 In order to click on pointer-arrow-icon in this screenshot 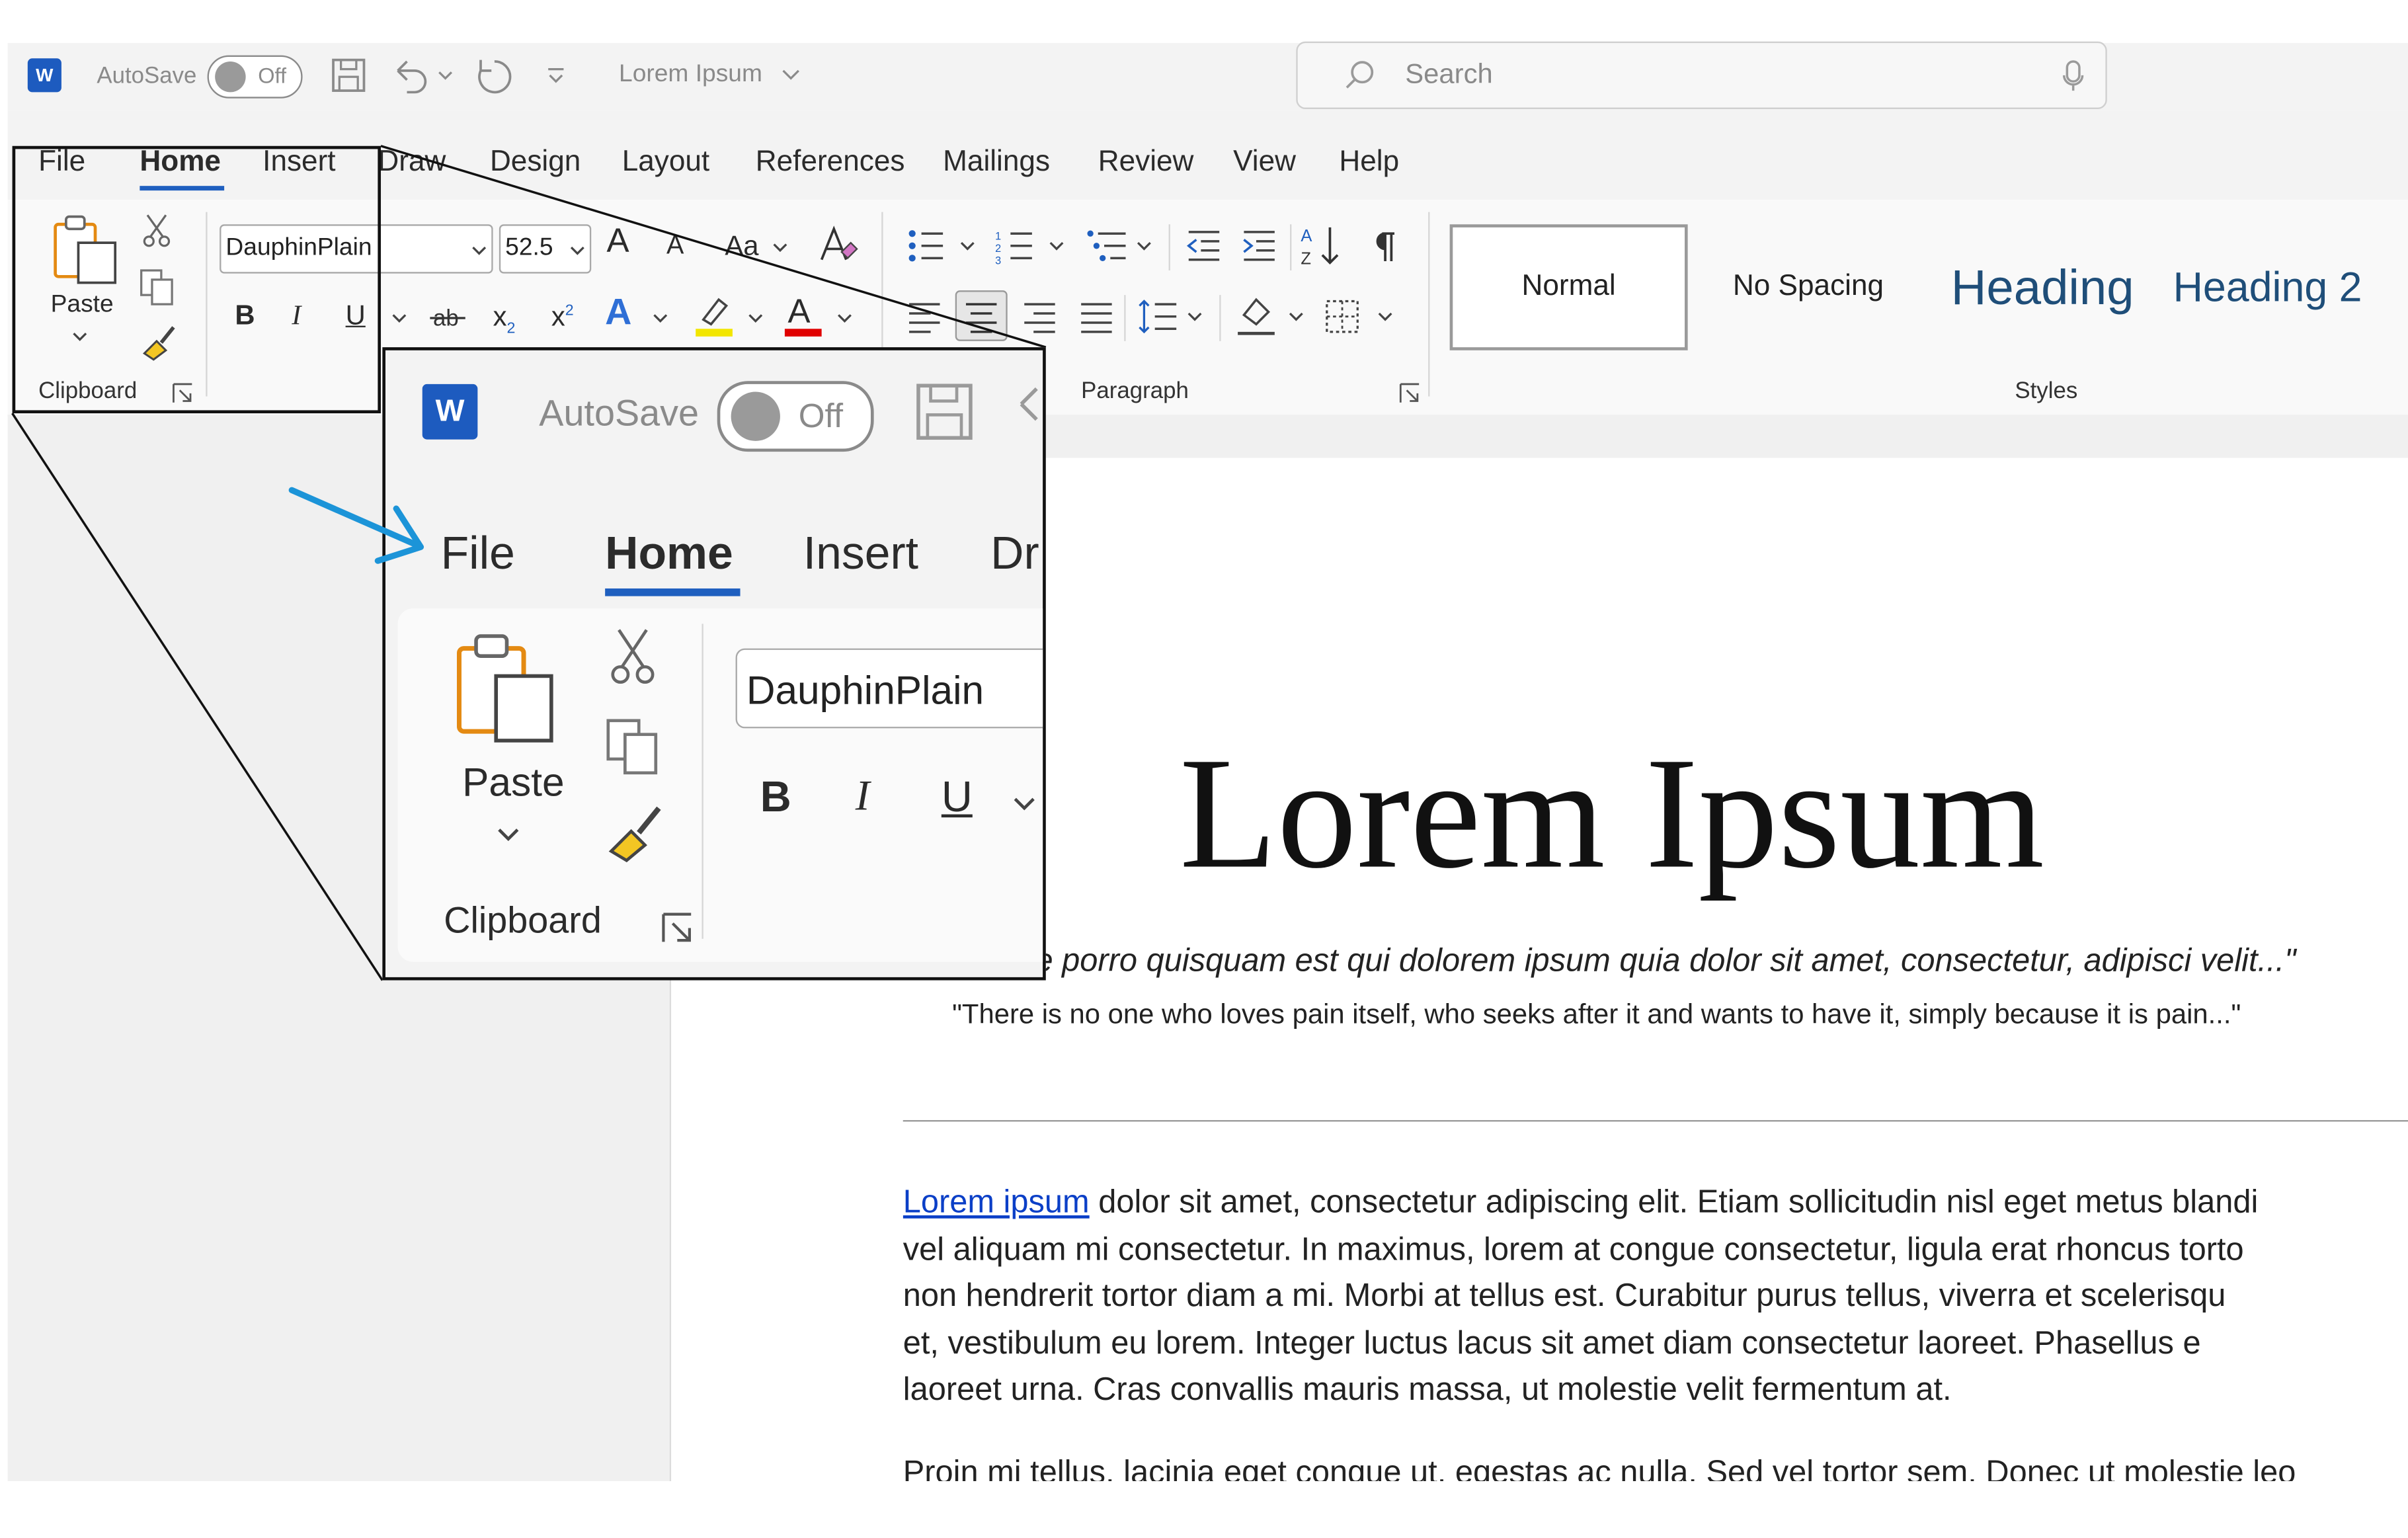, I will do `click(356, 525)`.